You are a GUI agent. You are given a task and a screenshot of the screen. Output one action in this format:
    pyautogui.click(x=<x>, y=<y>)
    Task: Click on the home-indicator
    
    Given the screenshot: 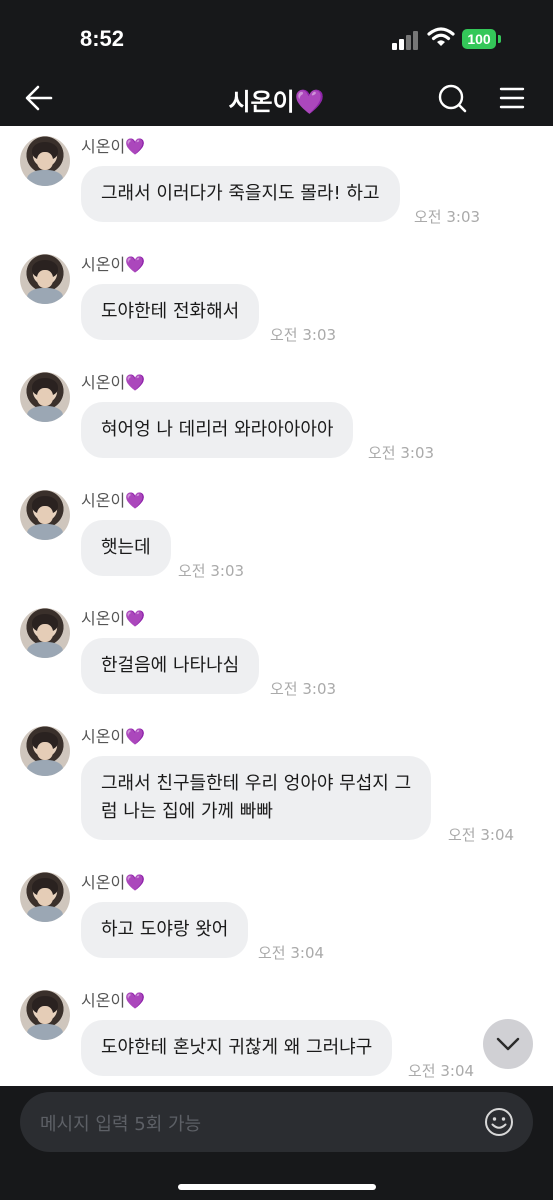 What is the action you would take?
    pyautogui.click(x=277, y=1187)
    